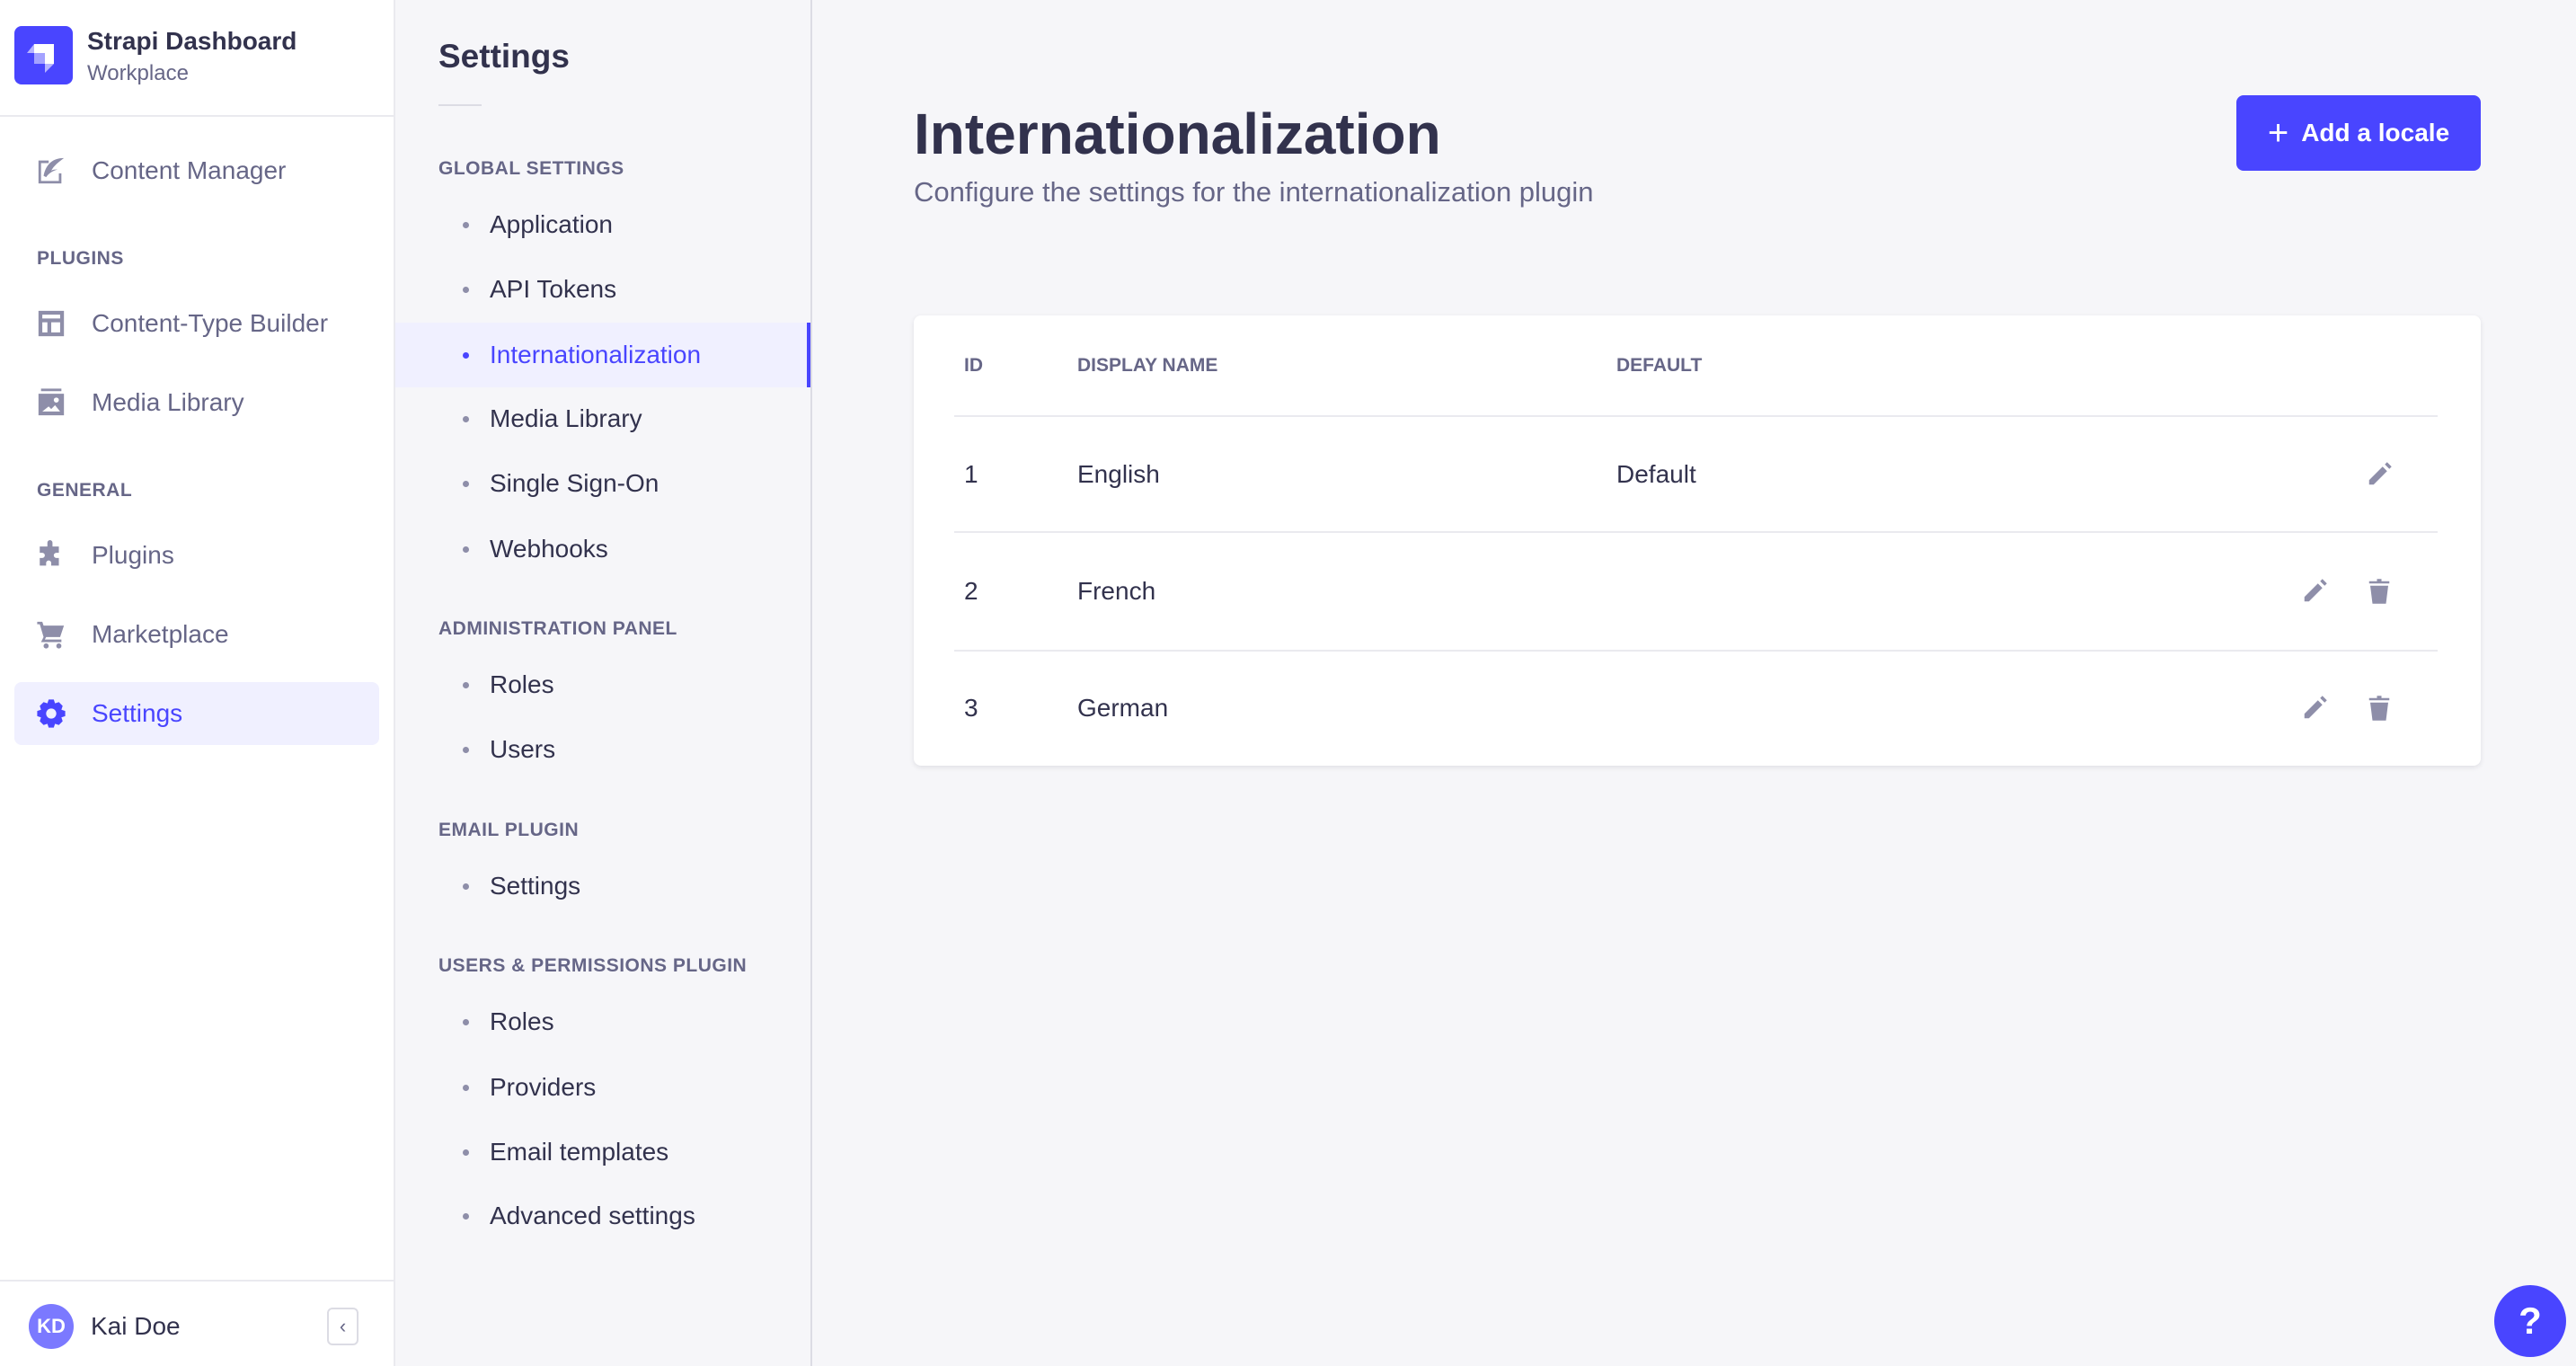 Image resolution: width=2576 pixels, height=1366 pixels. I want to click on cell-name: German, so click(1123, 708).